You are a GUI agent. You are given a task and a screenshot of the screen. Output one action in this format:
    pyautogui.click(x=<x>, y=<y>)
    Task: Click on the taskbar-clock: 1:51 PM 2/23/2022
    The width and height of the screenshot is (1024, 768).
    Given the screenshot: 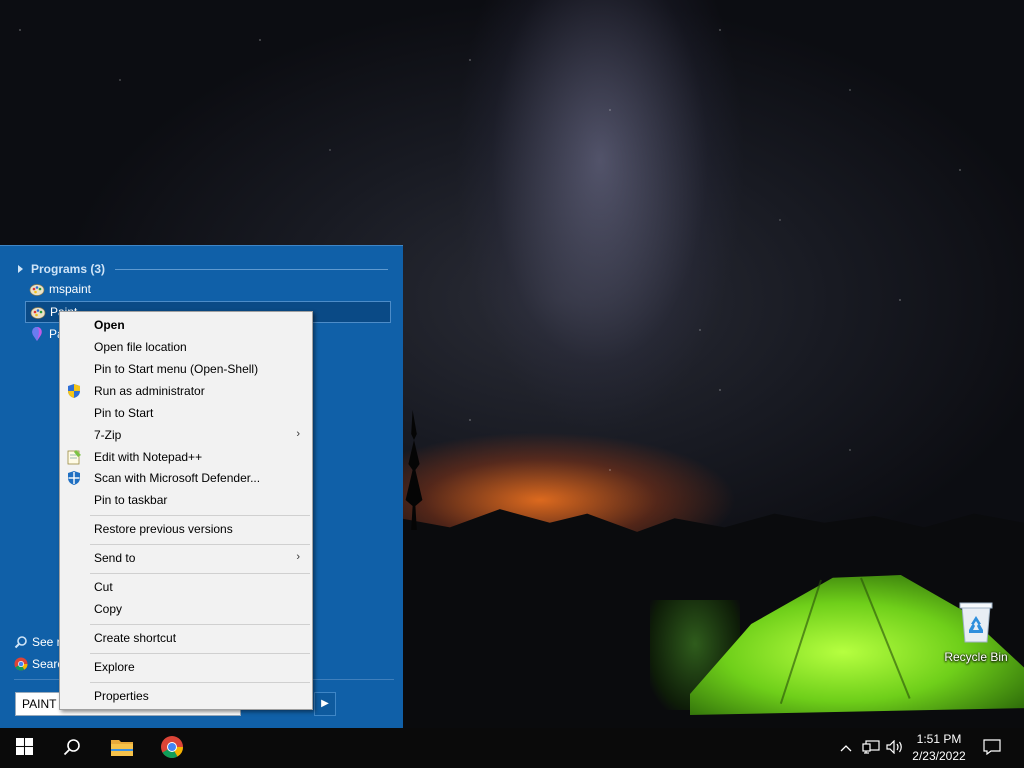 What is the action you would take?
    pyautogui.click(x=939, y=748)
    